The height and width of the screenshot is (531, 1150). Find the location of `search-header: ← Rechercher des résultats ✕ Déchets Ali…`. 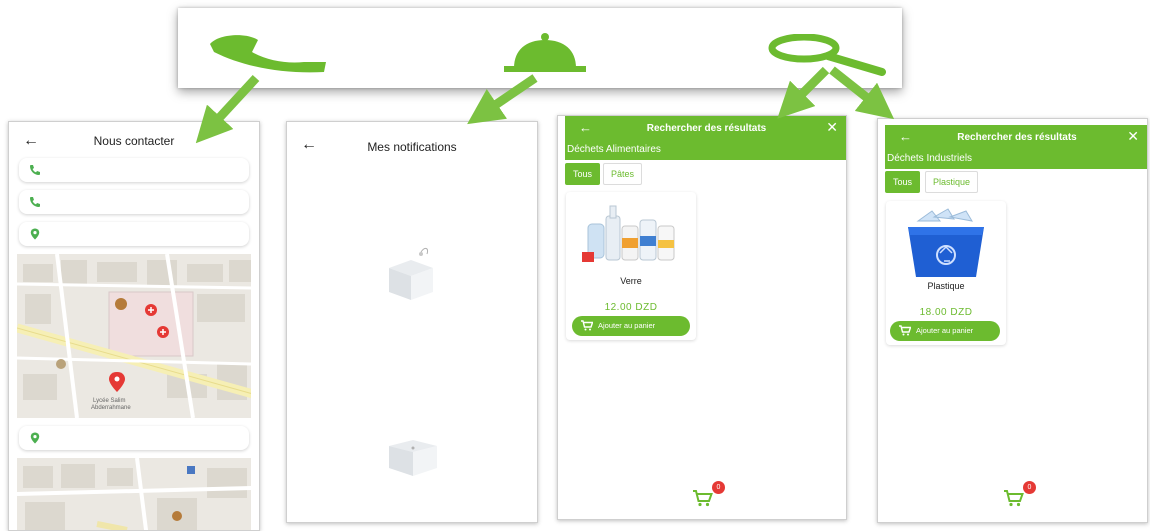

search-header: ← Rechercher des résultats ✕ Déchets Ali… is located at coordinates (705, 138).